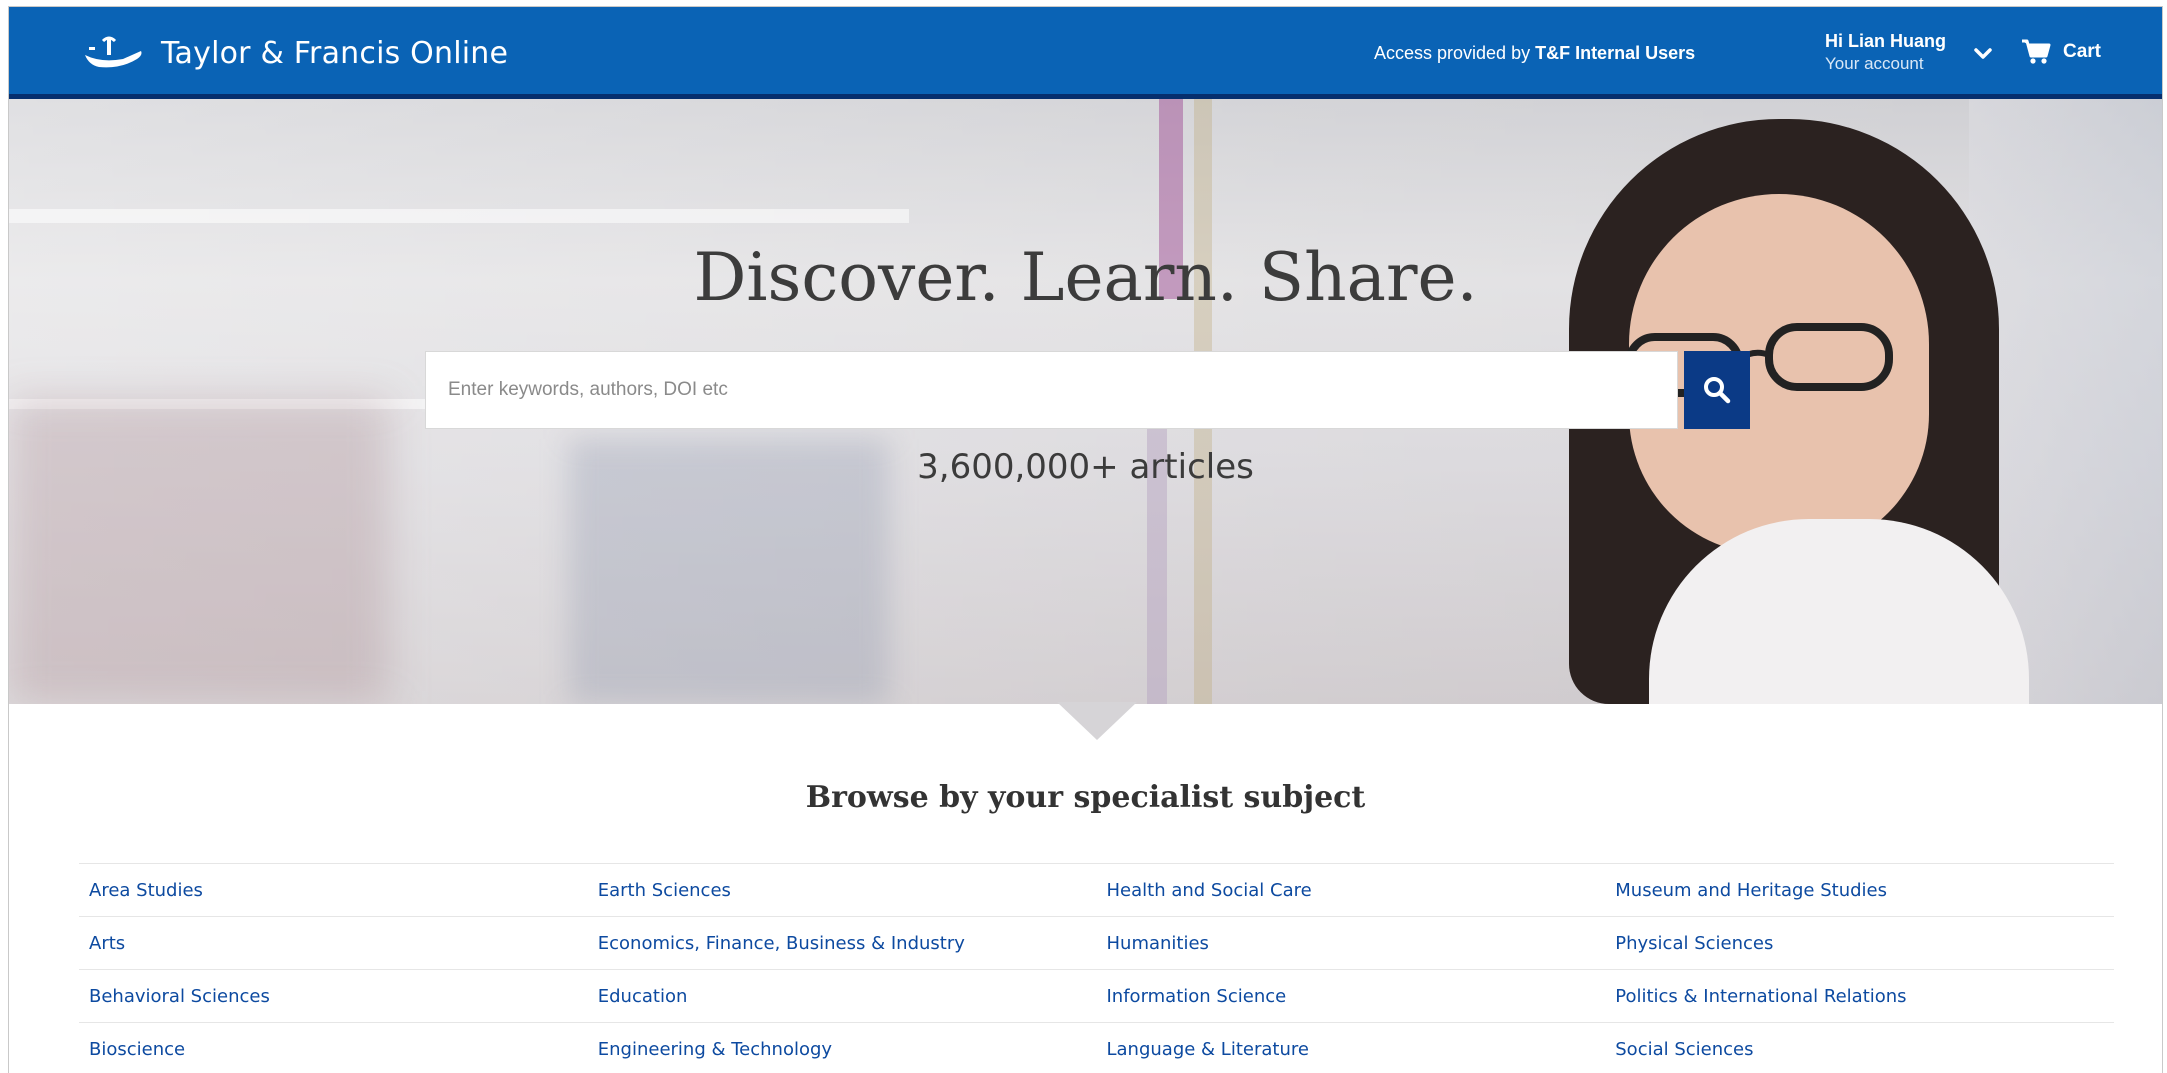  Describe the element at coordinates (1209, 890) in the screenshot. I see `subject-link-health-social-care: Health and Social Care` at that location.